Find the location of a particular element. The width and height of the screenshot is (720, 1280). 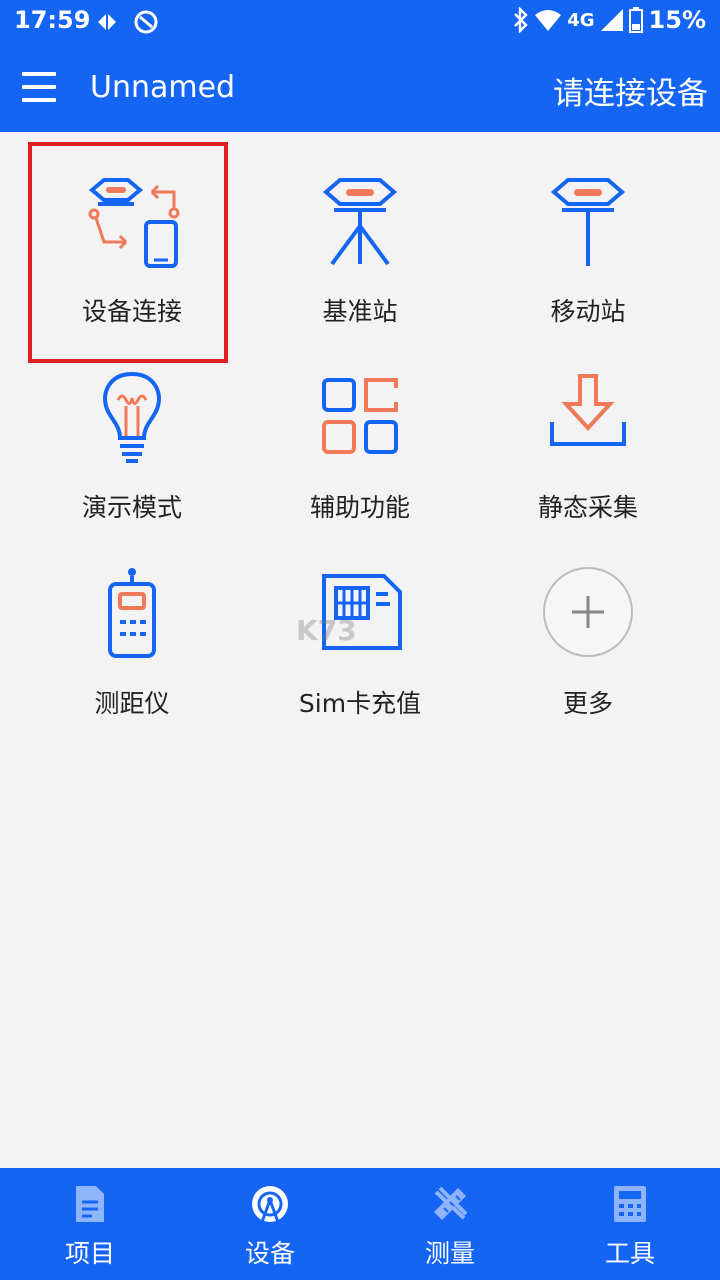

tile-more: 更多 is located at coordinates (588, 622).